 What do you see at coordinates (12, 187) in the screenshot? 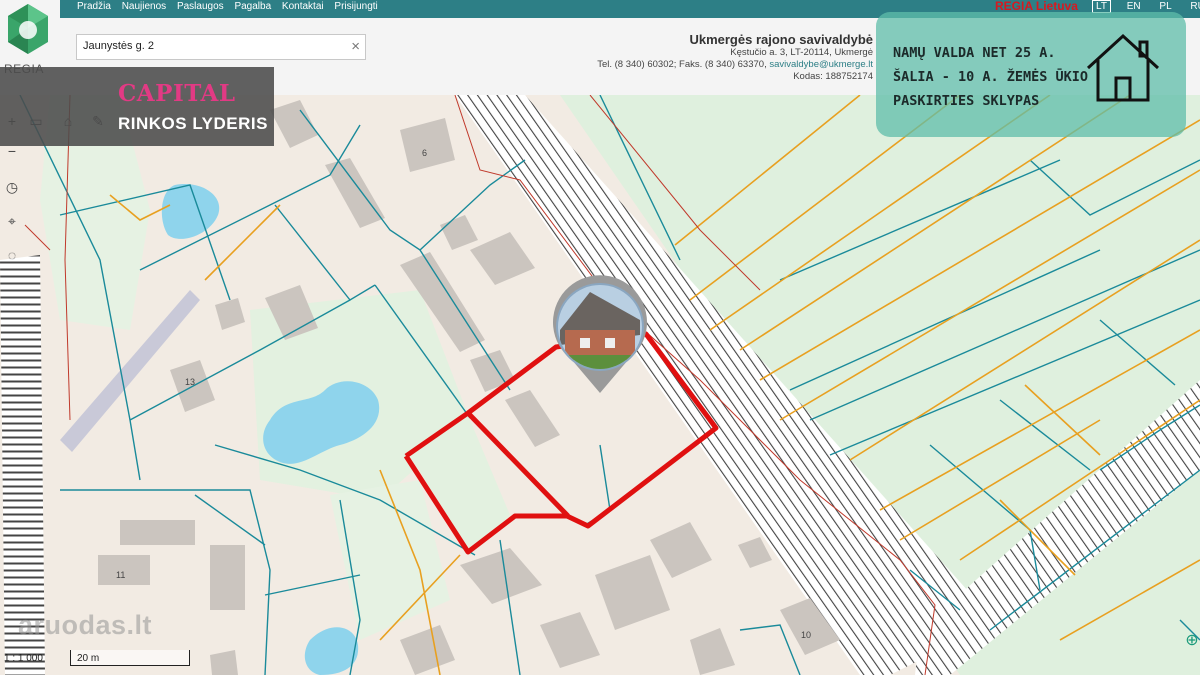
I see `clock-icon: ◷` at bounding box center [12, 187].